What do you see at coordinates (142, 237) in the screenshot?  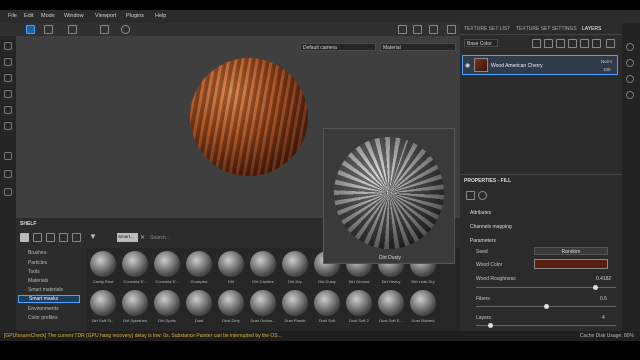 I see `clear-filter-icon: ✕` at bounding box center [142, 237].